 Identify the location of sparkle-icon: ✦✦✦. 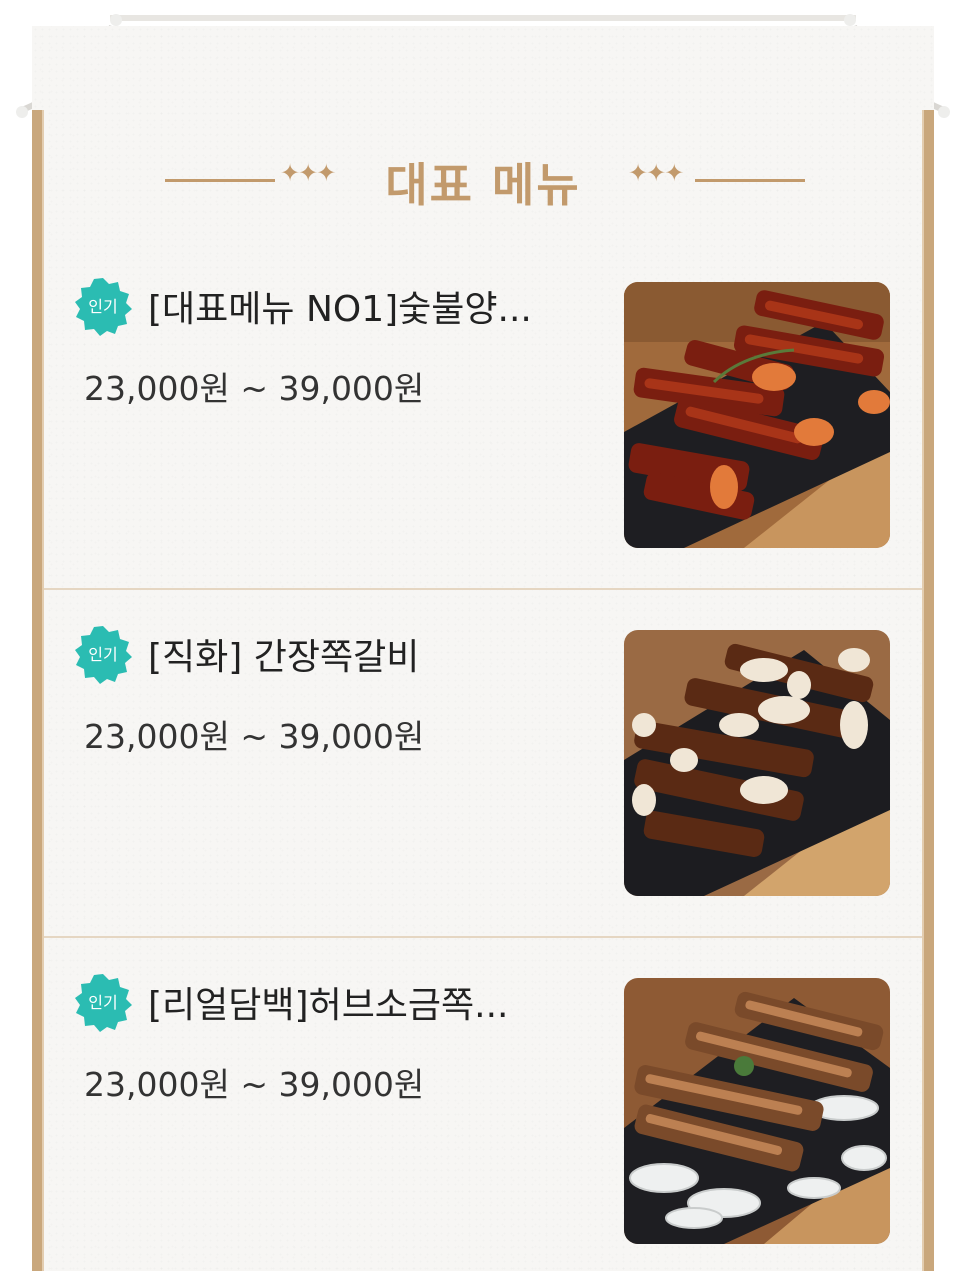
(656, 173).